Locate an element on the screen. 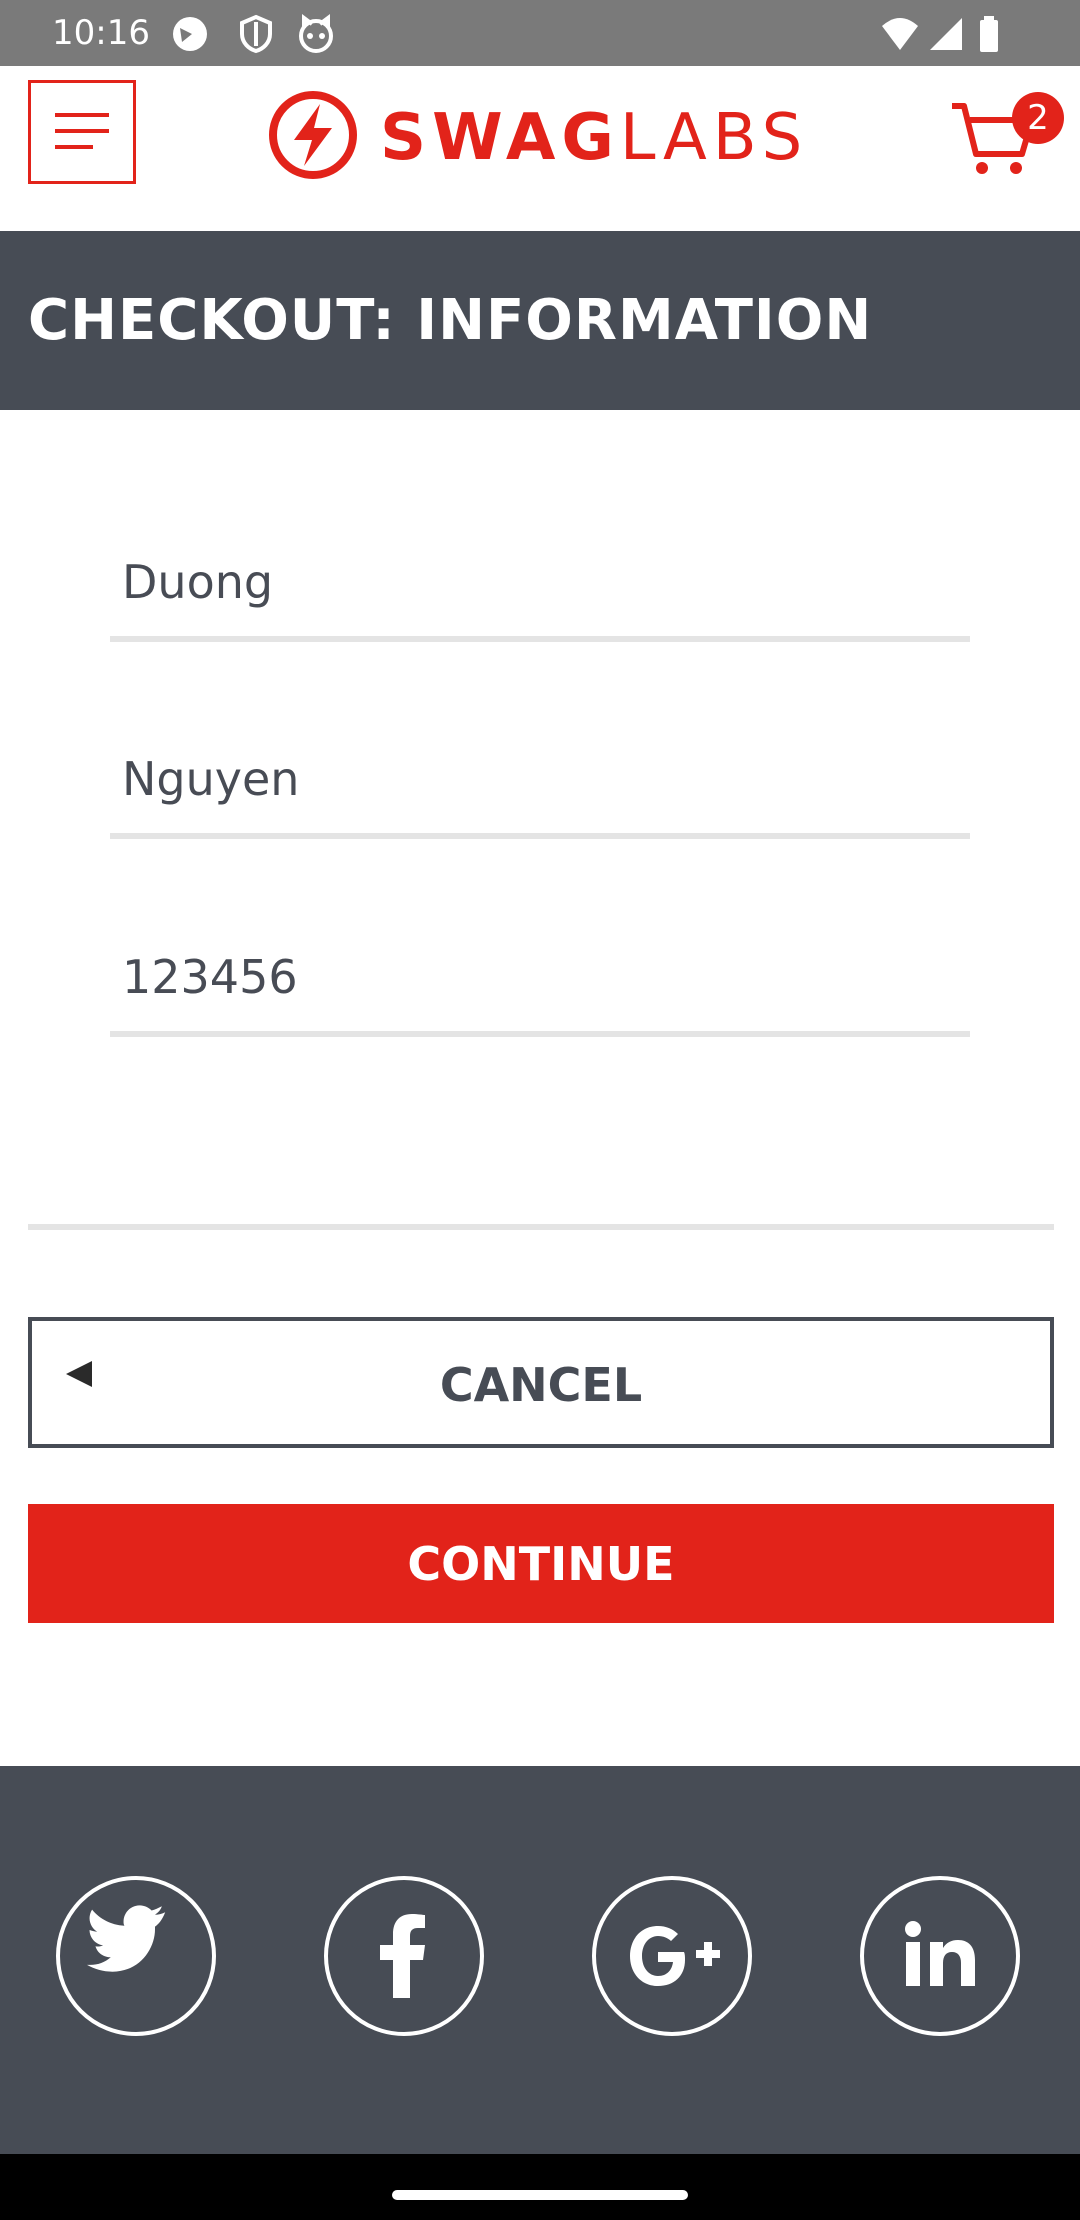  wifi-icon is located at coordinates (900, 34).